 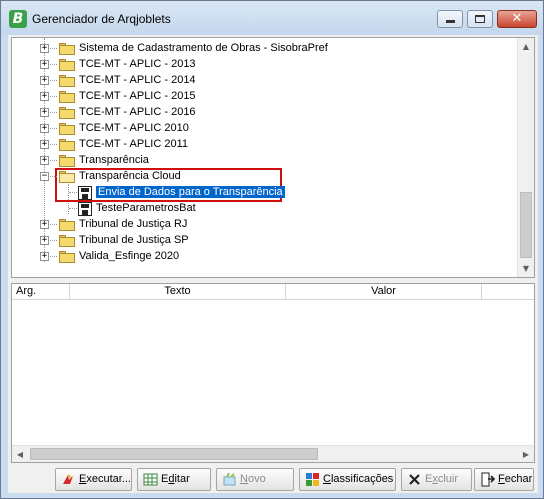 I want to click on tree-item-label: TCE-MT - APLIC - 2015, so click(x=137, y=96).